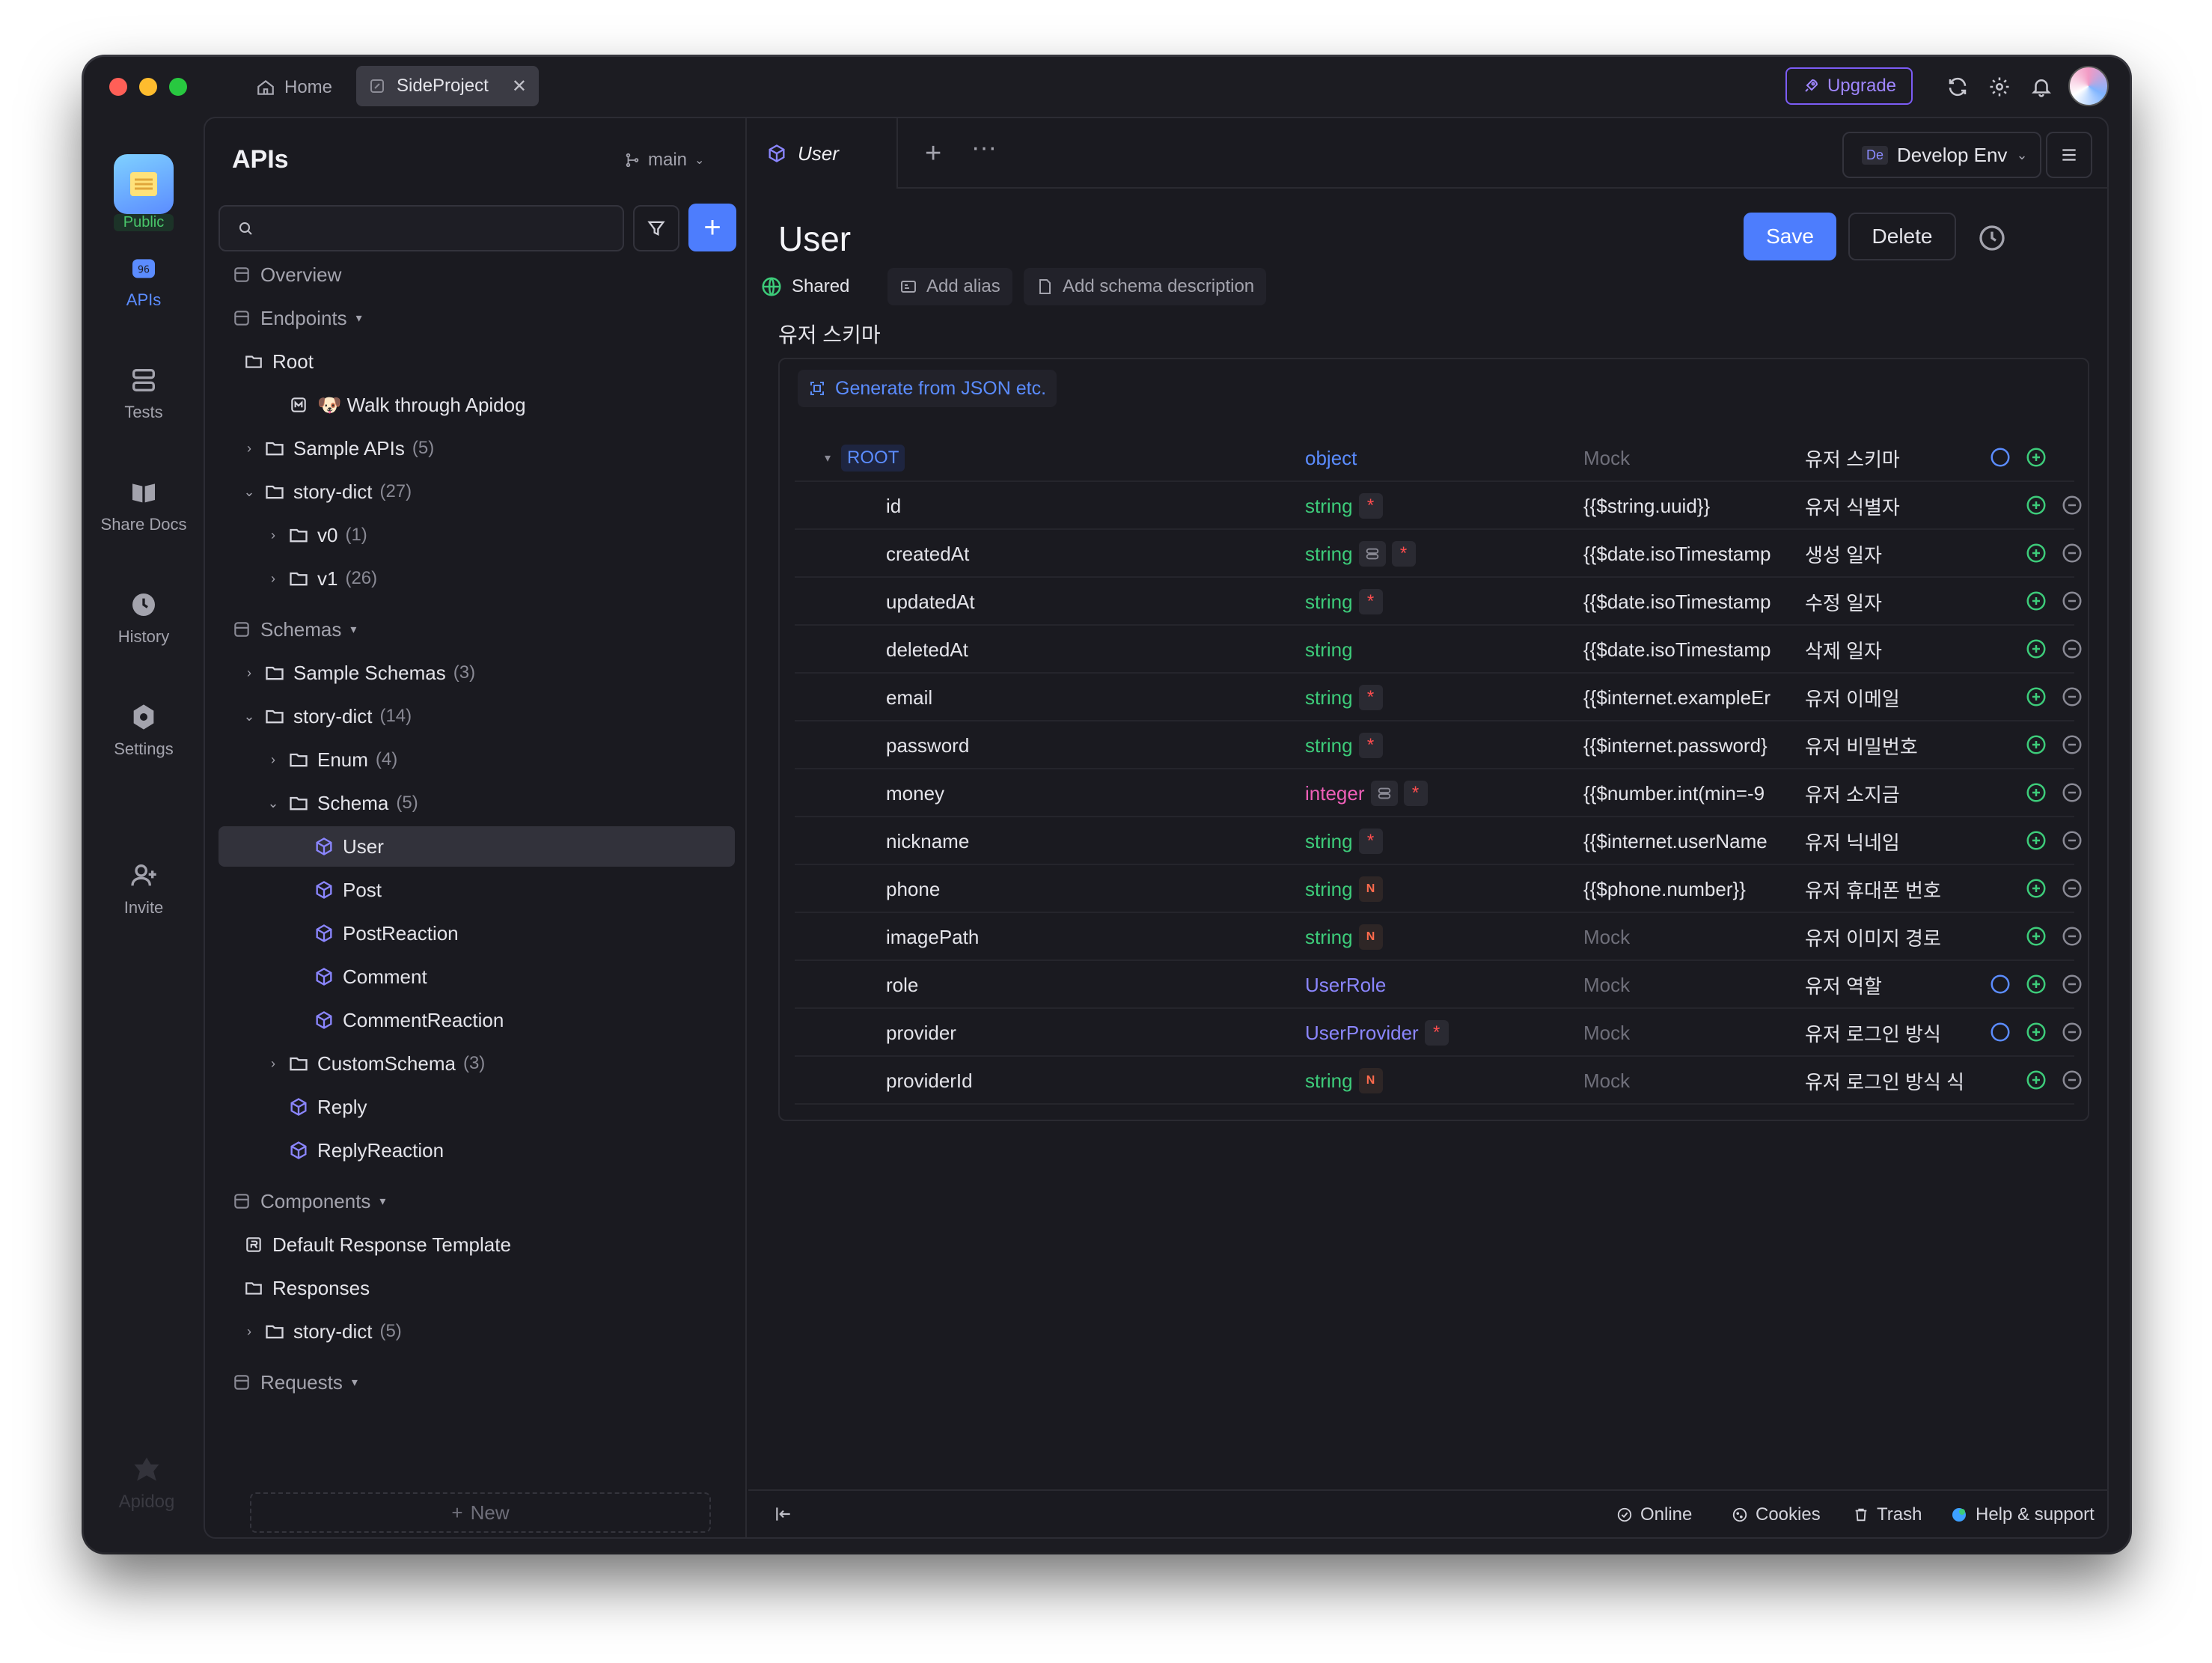 This screenshot has height=1663, width=2212. What do you see at coordinates (477, 1064) in the screenshot?
I see `tree-item: › CustomSchema (3)` at bounding box center [477, 1064].